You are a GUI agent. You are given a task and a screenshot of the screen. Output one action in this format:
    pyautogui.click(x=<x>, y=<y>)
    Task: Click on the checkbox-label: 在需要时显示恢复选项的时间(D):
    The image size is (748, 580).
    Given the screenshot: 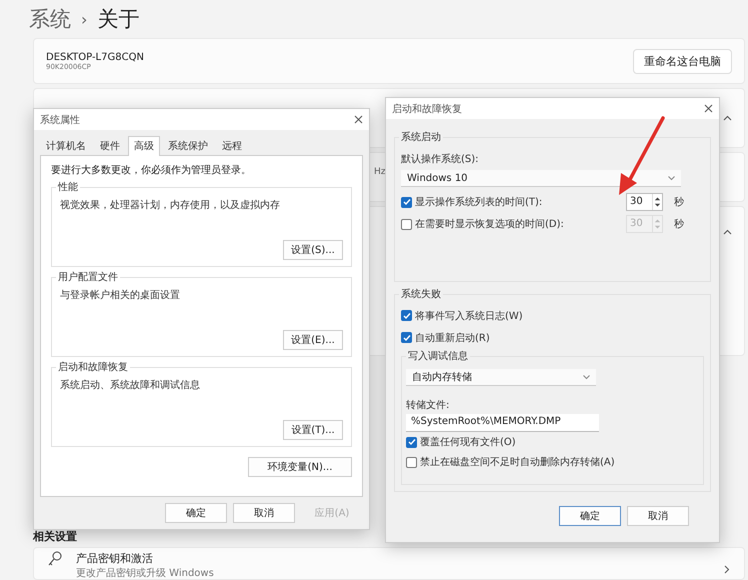 What is the action you would take?
    pyautogui.click(x=489, y=224)
    